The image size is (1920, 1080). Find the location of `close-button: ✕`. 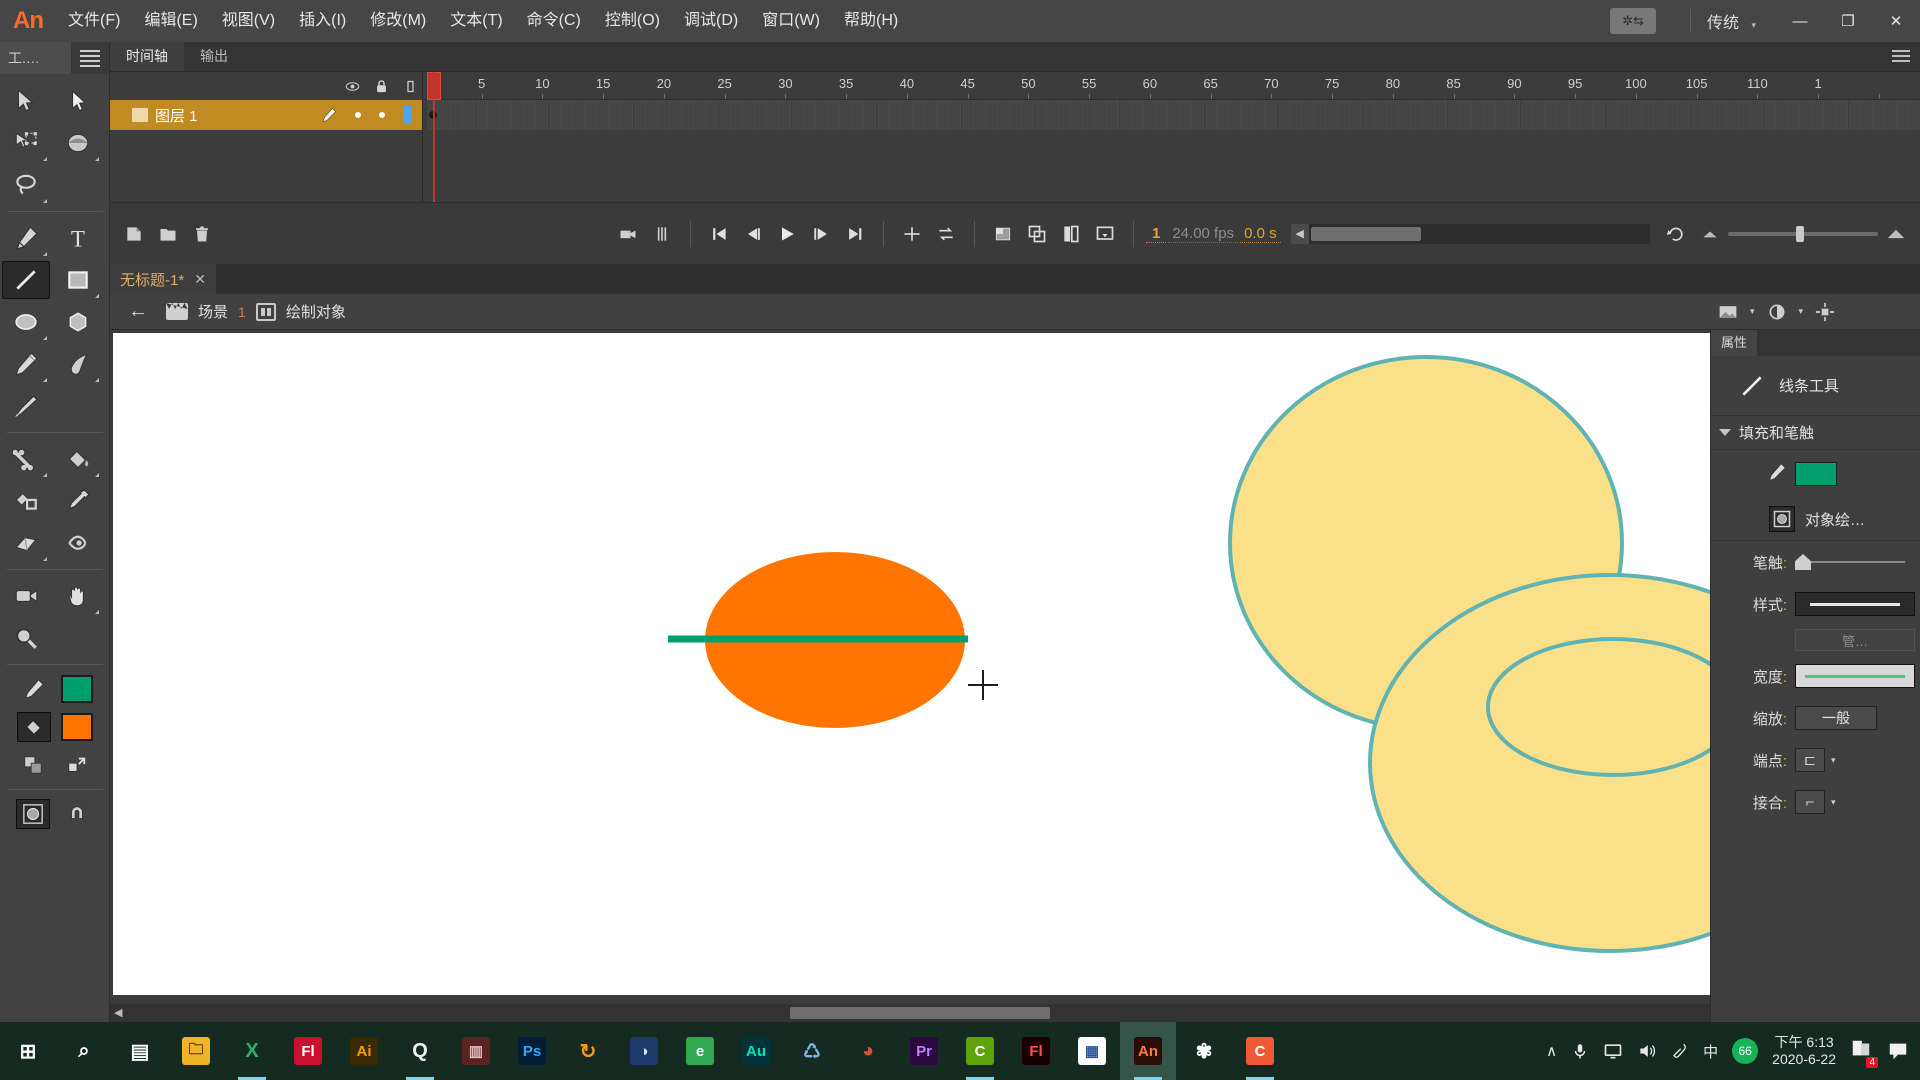

close-button: ✕ is located at coordinates (1896, 21).